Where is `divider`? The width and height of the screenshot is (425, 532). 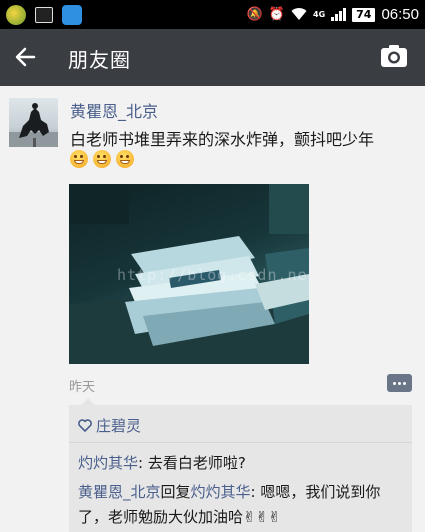 divider is located at coordinates (240, 442).